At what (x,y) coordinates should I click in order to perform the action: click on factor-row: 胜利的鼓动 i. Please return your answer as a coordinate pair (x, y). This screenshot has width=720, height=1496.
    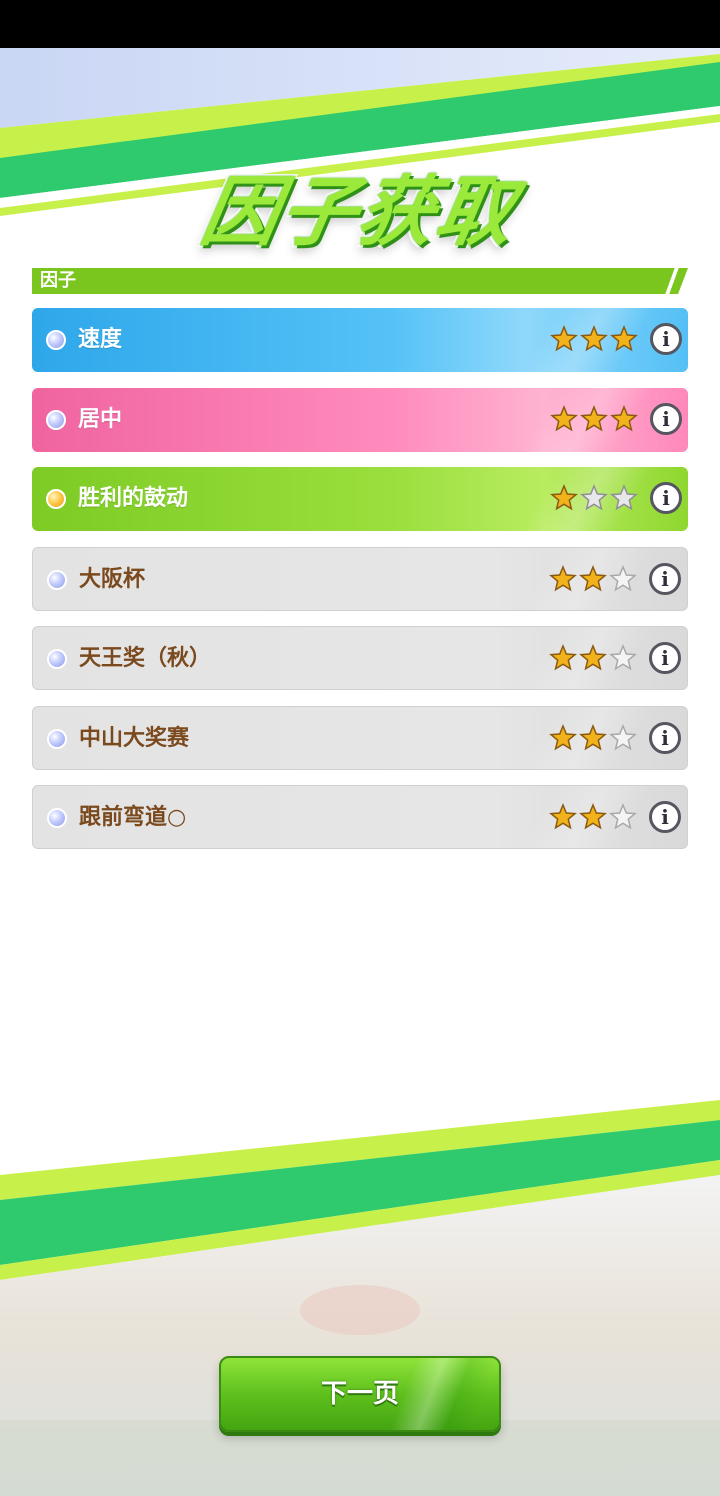
    Looking at the image, I should click on (360, 499).